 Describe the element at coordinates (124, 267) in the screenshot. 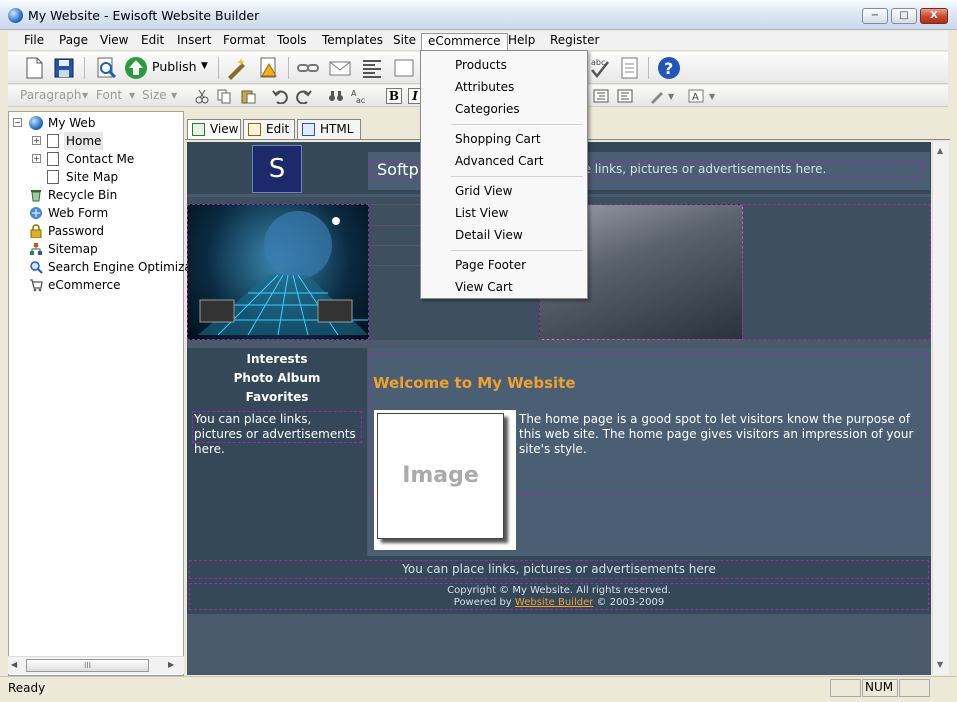

I see `tree-label: Search Engine Optimizati` at that location.